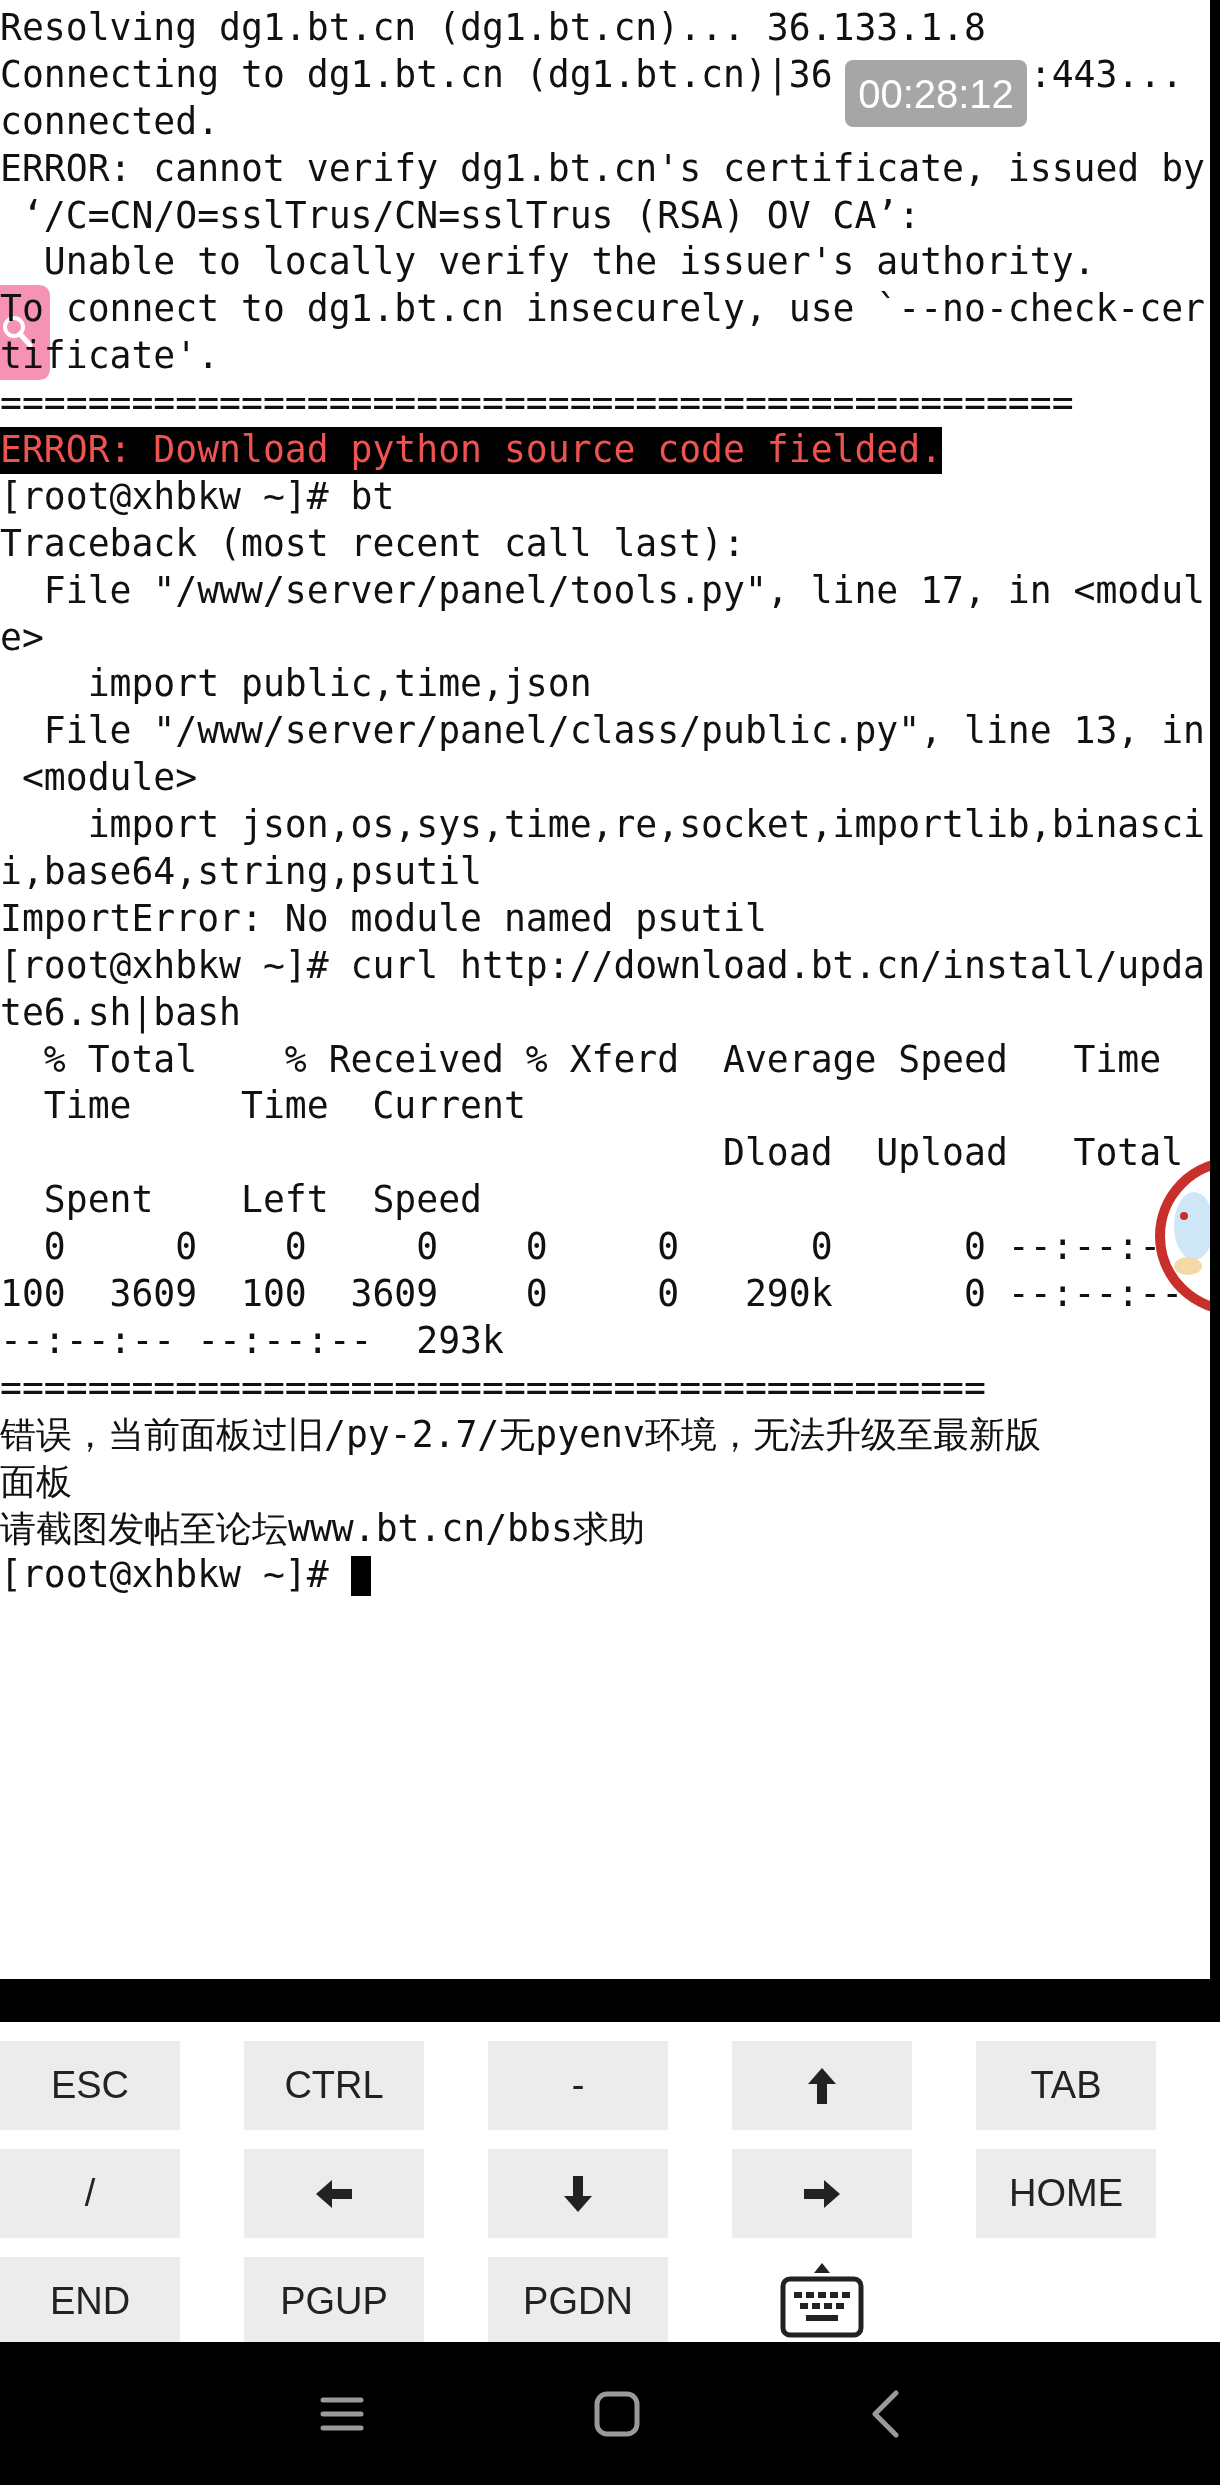 The image size is (1220, 2485). Describe the element at coordinates (36, 1481) in the screenshot. I see `terminal-line: 面板` at that location.